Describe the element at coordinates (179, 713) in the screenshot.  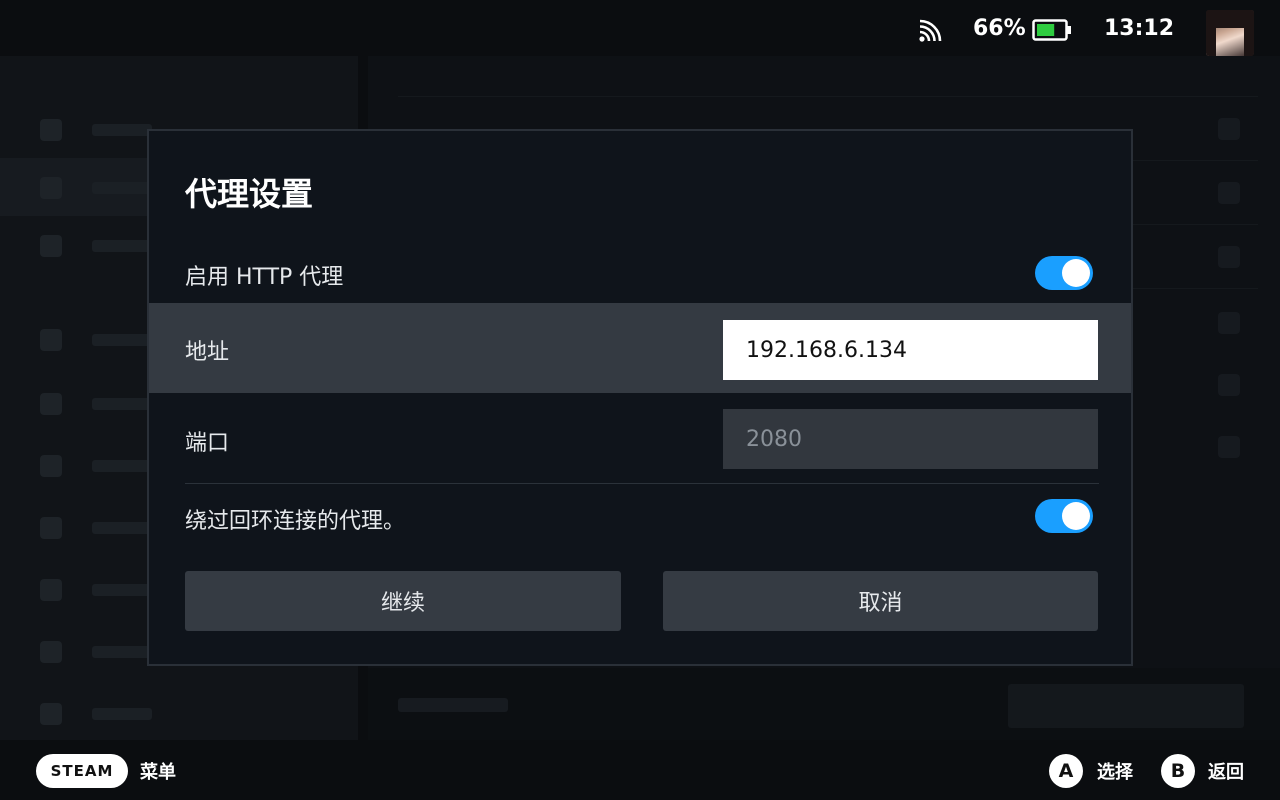
I see `background-sidebar-item` at that location.